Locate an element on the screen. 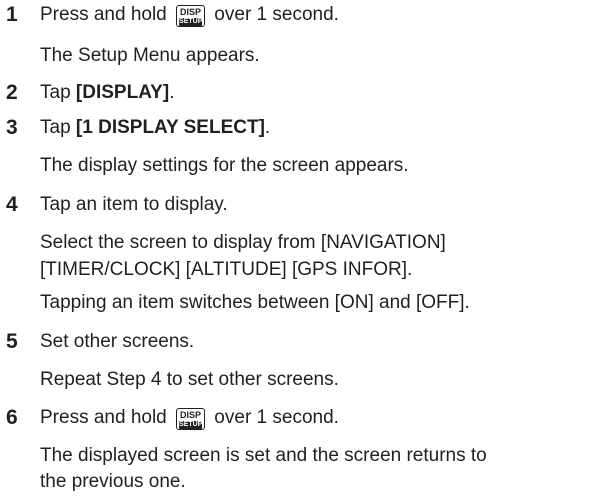 The height and width of the screenshot is (496, 608). step-number: 6 is located at coordinates (12, 417).